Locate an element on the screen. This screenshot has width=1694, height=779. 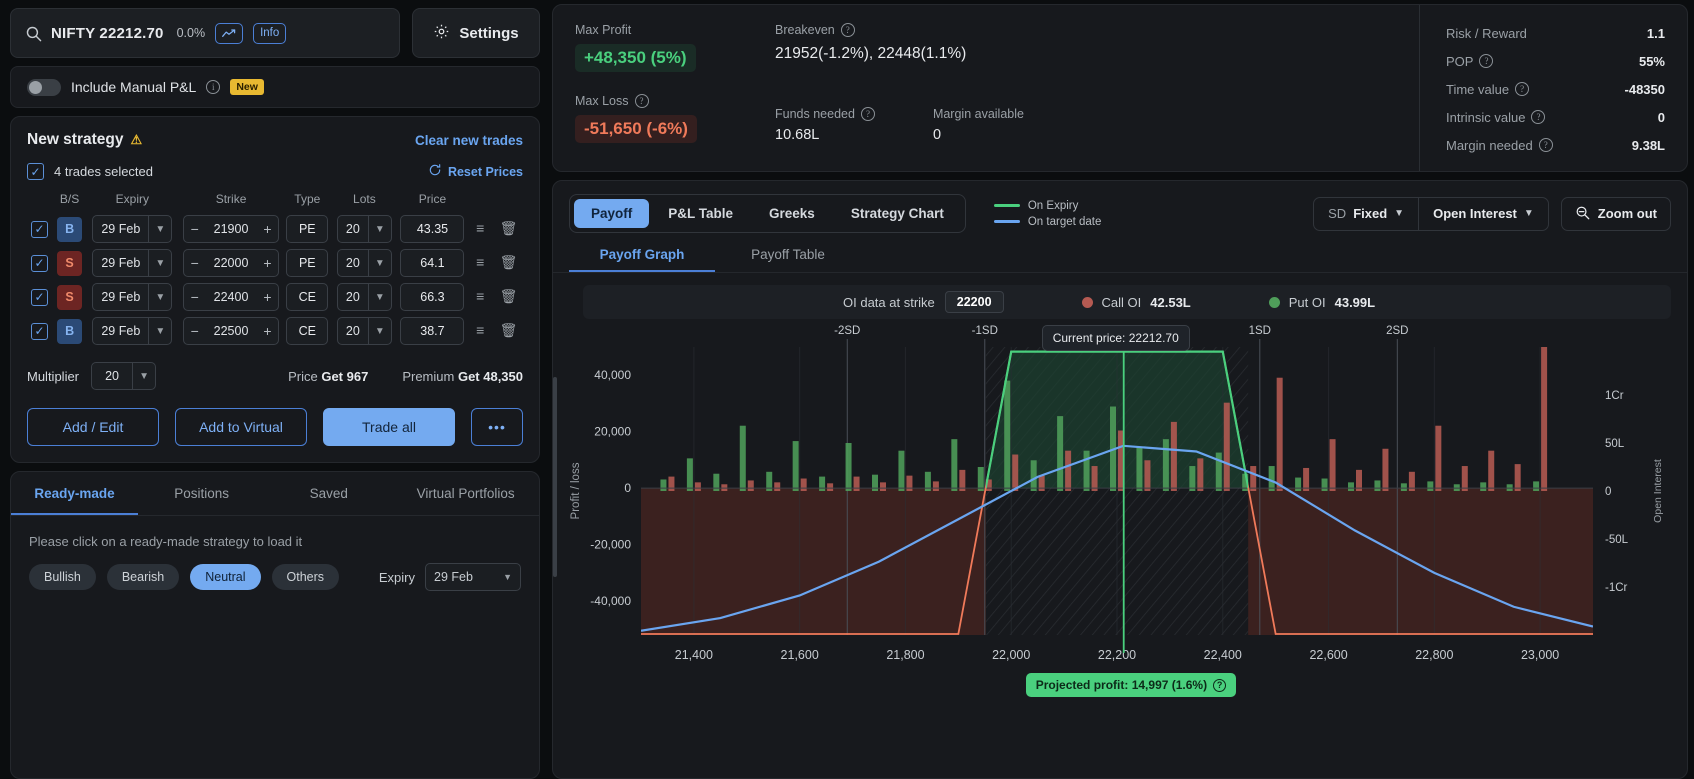
price-input: 66.3 is located at coordinates (432, 297).